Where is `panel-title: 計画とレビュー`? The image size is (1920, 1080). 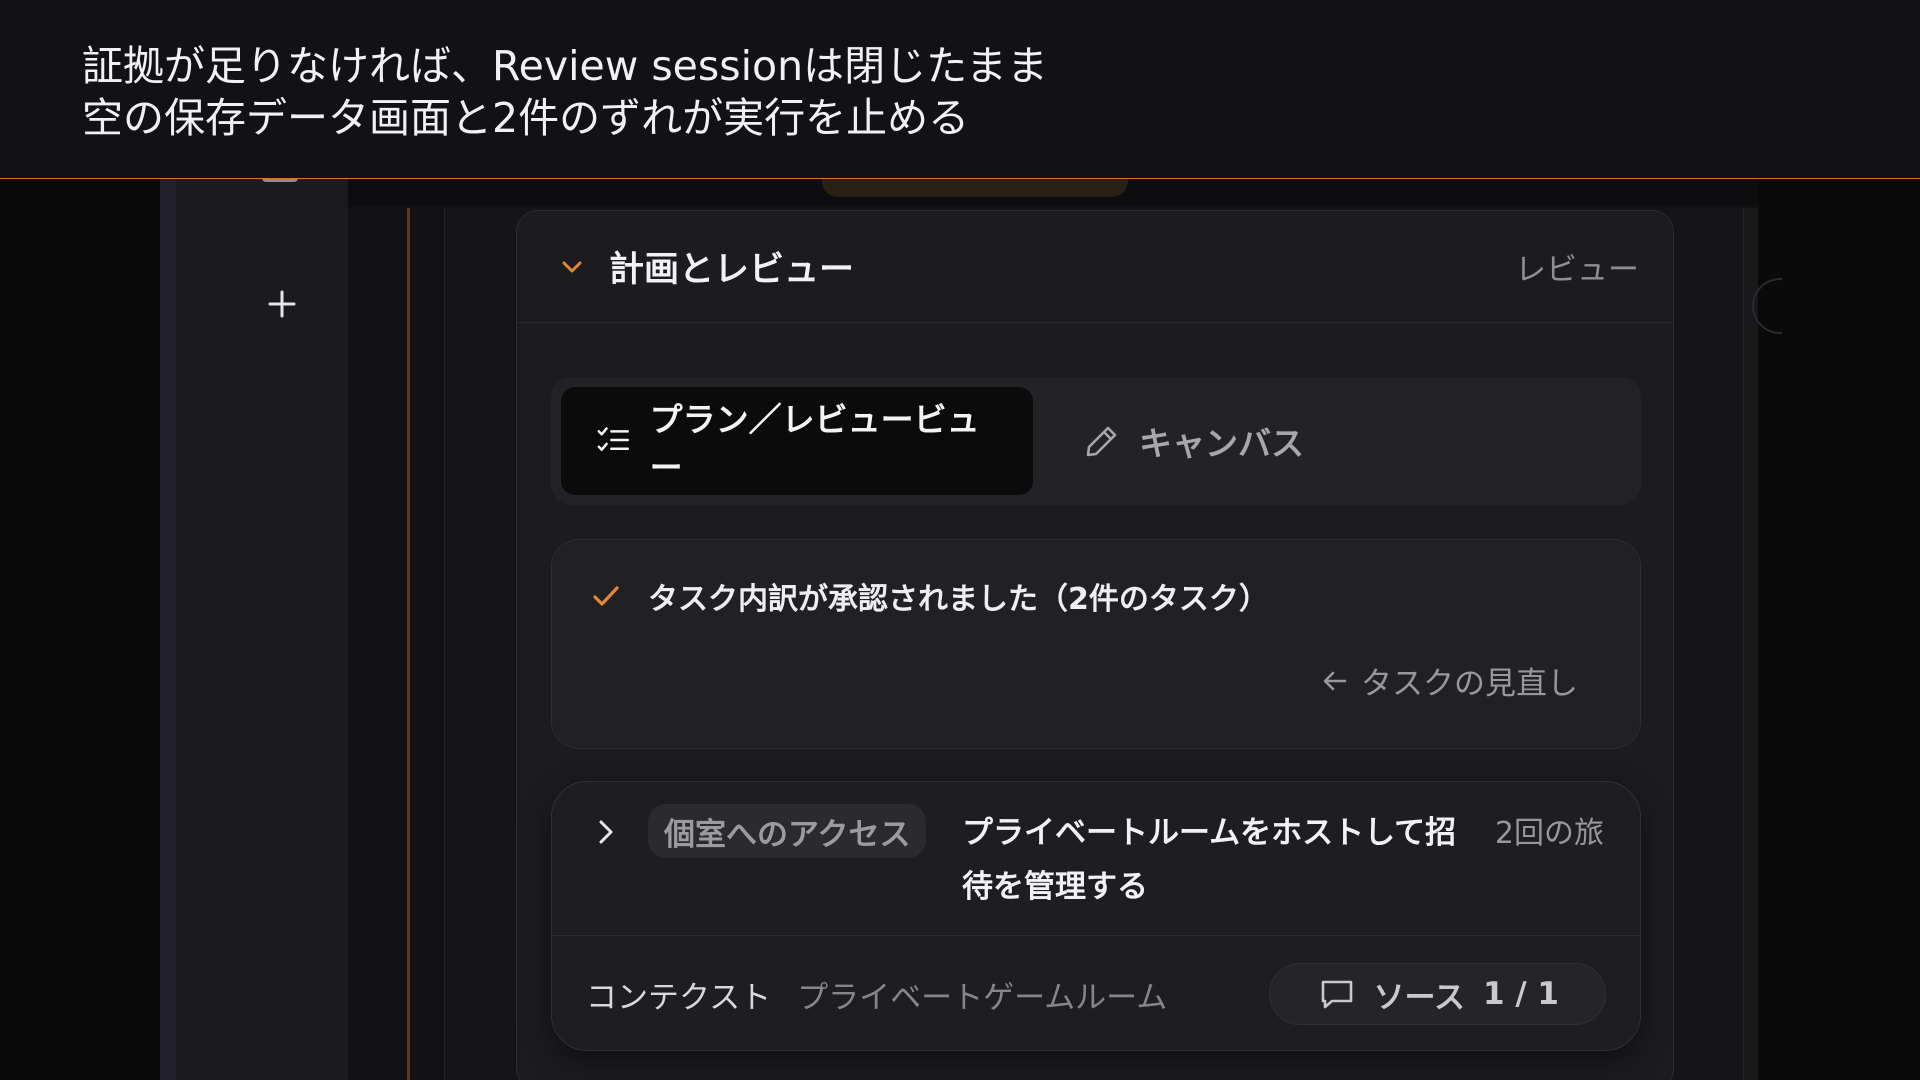 panel-title: 計画とレビュー is located at coordinates (732, 270).